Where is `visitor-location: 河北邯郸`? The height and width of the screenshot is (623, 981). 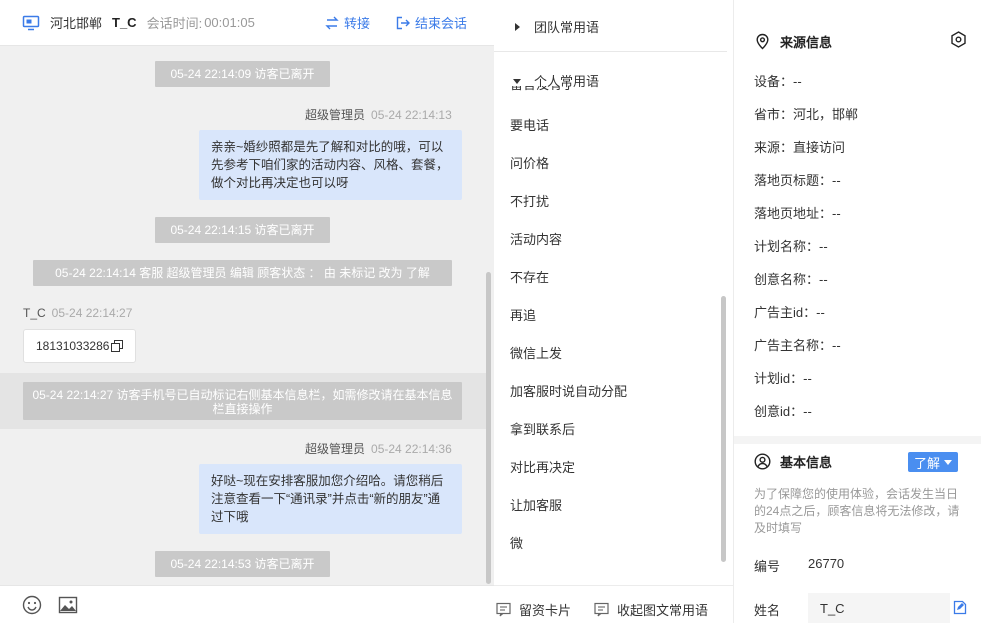
visitor-location: 河北邯郸 is located at coordinates (76, 23).